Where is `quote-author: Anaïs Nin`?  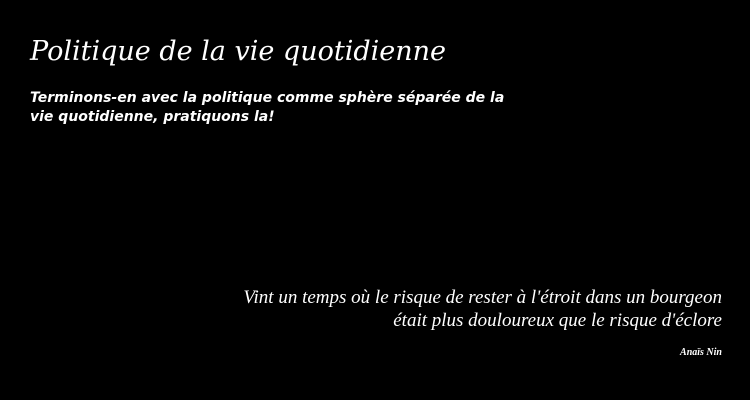 quote-author: Anaïs Nin is located at coordinates (701, 352).